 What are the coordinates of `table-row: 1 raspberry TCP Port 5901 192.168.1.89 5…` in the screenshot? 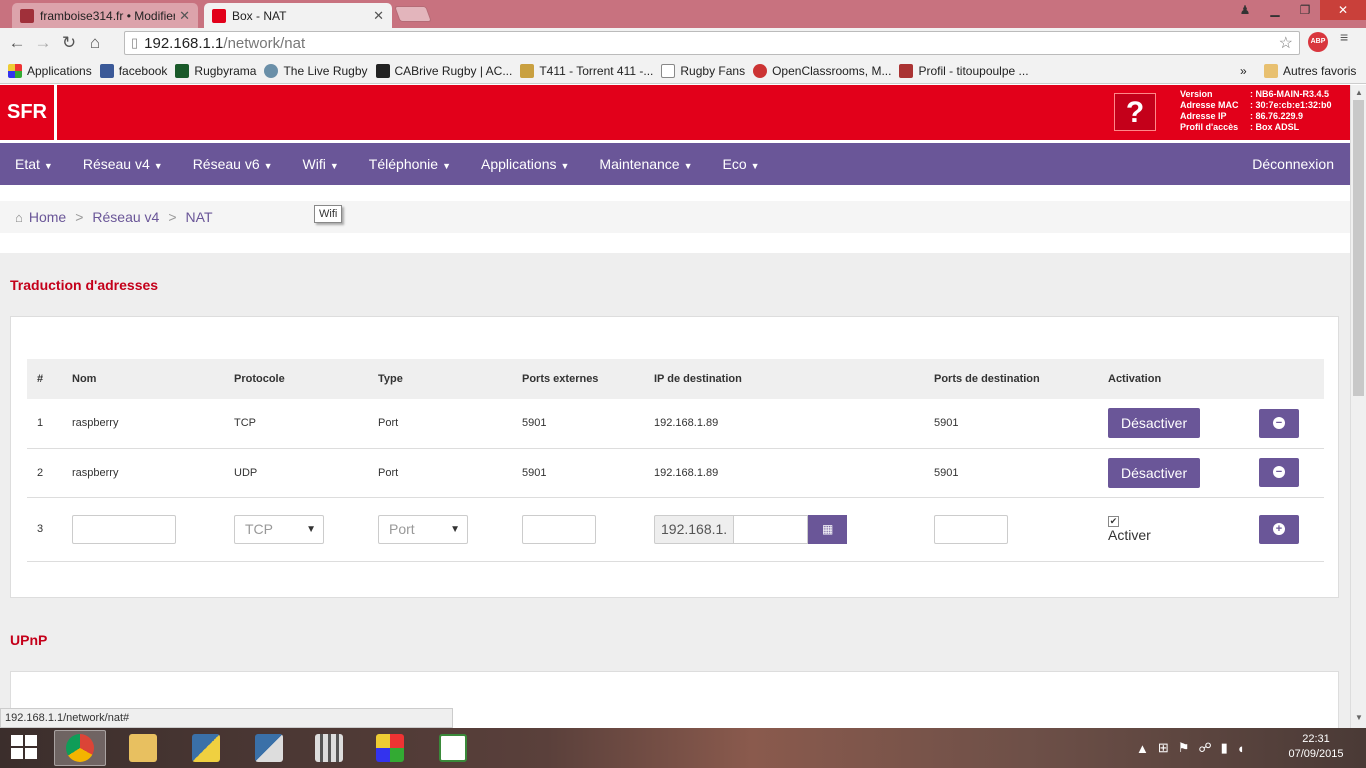 It's located at (675, 423).